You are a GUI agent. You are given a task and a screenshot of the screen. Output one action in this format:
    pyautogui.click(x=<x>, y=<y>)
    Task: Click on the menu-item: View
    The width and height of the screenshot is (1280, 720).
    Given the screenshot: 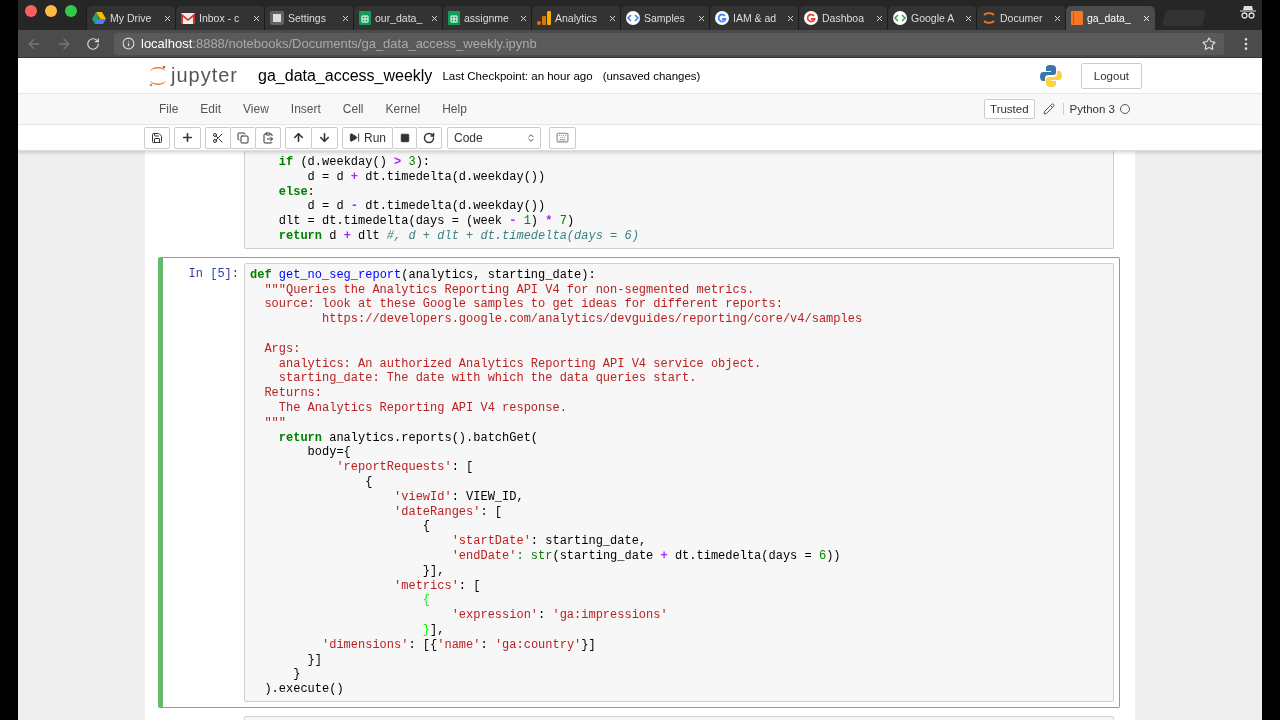 What is the action you would take?
    pyautogui.click(x=256, y=109)
    